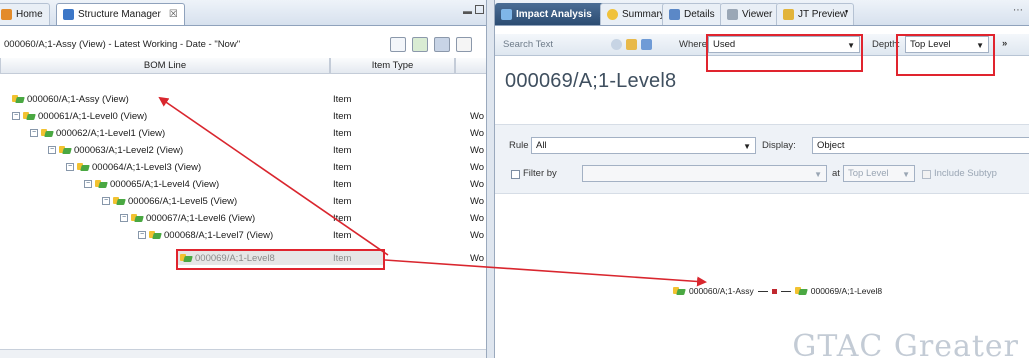 This screenshot has height=364, width=1029. Describe the element at coordinates (243, 201) in the screenshot. I see `table-row: − 000066/A;1-Level5 (View) Item Wo` at that location.